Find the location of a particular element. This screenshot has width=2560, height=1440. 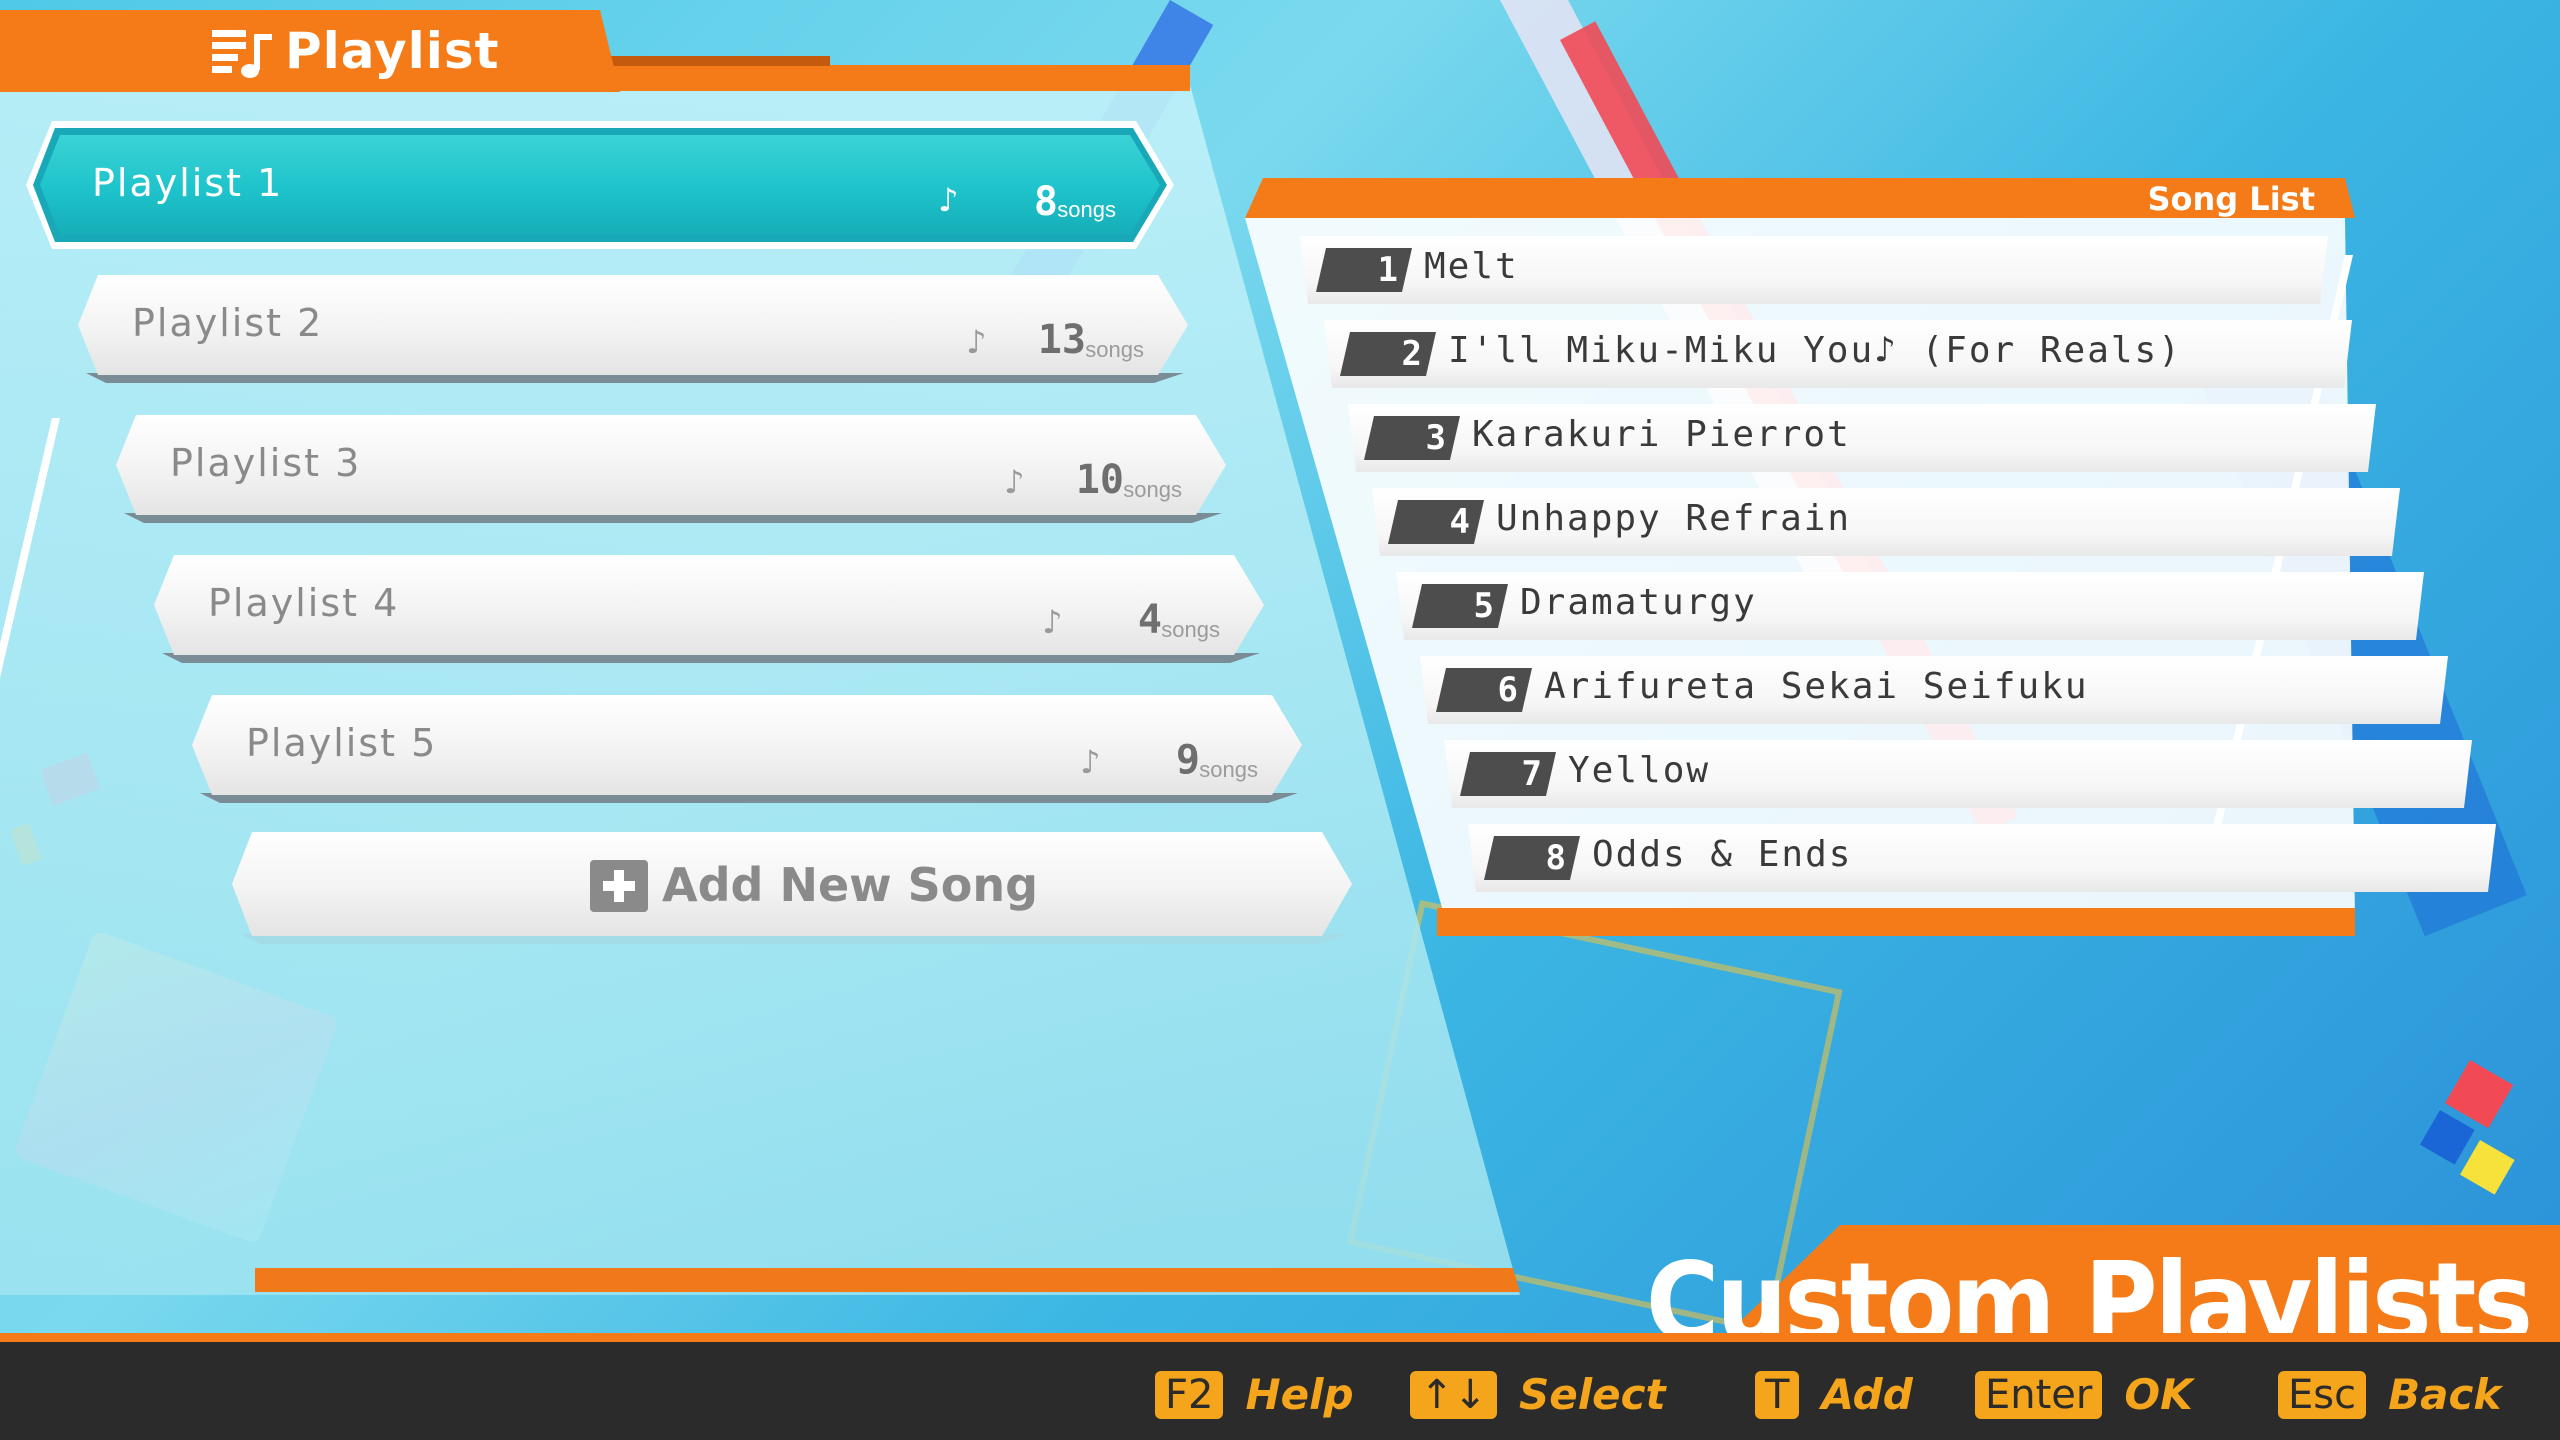

add-new-song-label: Add New Song is located at coordinates (850, 885).